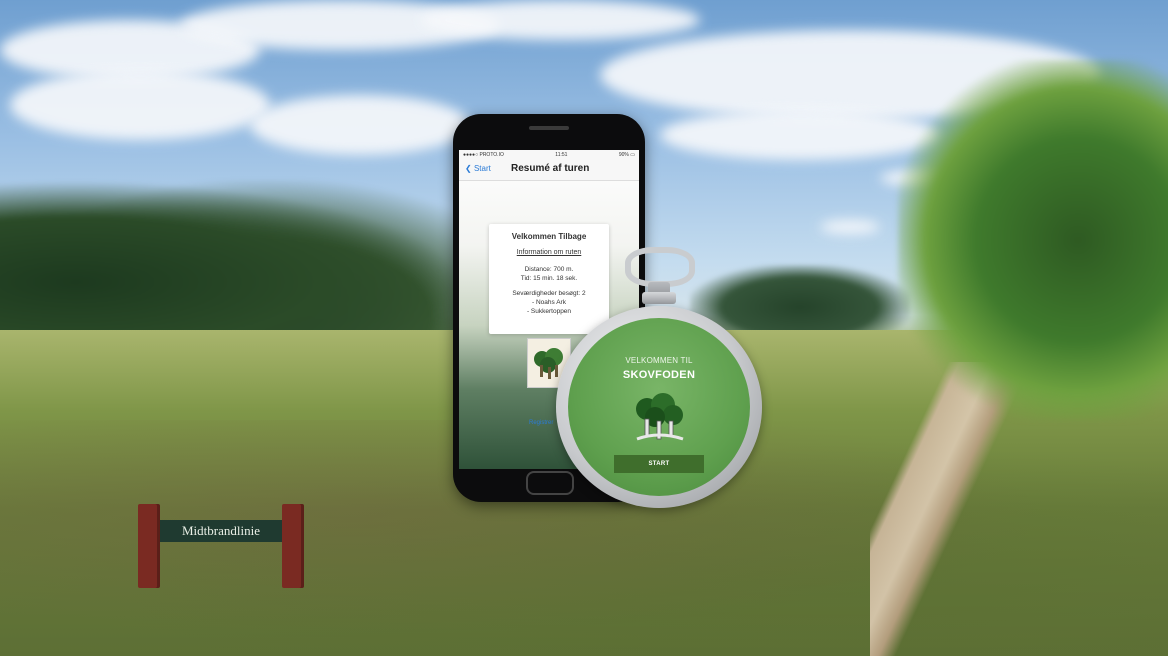  What do you see at coordinates (659, 375) in the screenshot?
I see `app-title: SKOVFODEN` at bounding box center [659, 375].